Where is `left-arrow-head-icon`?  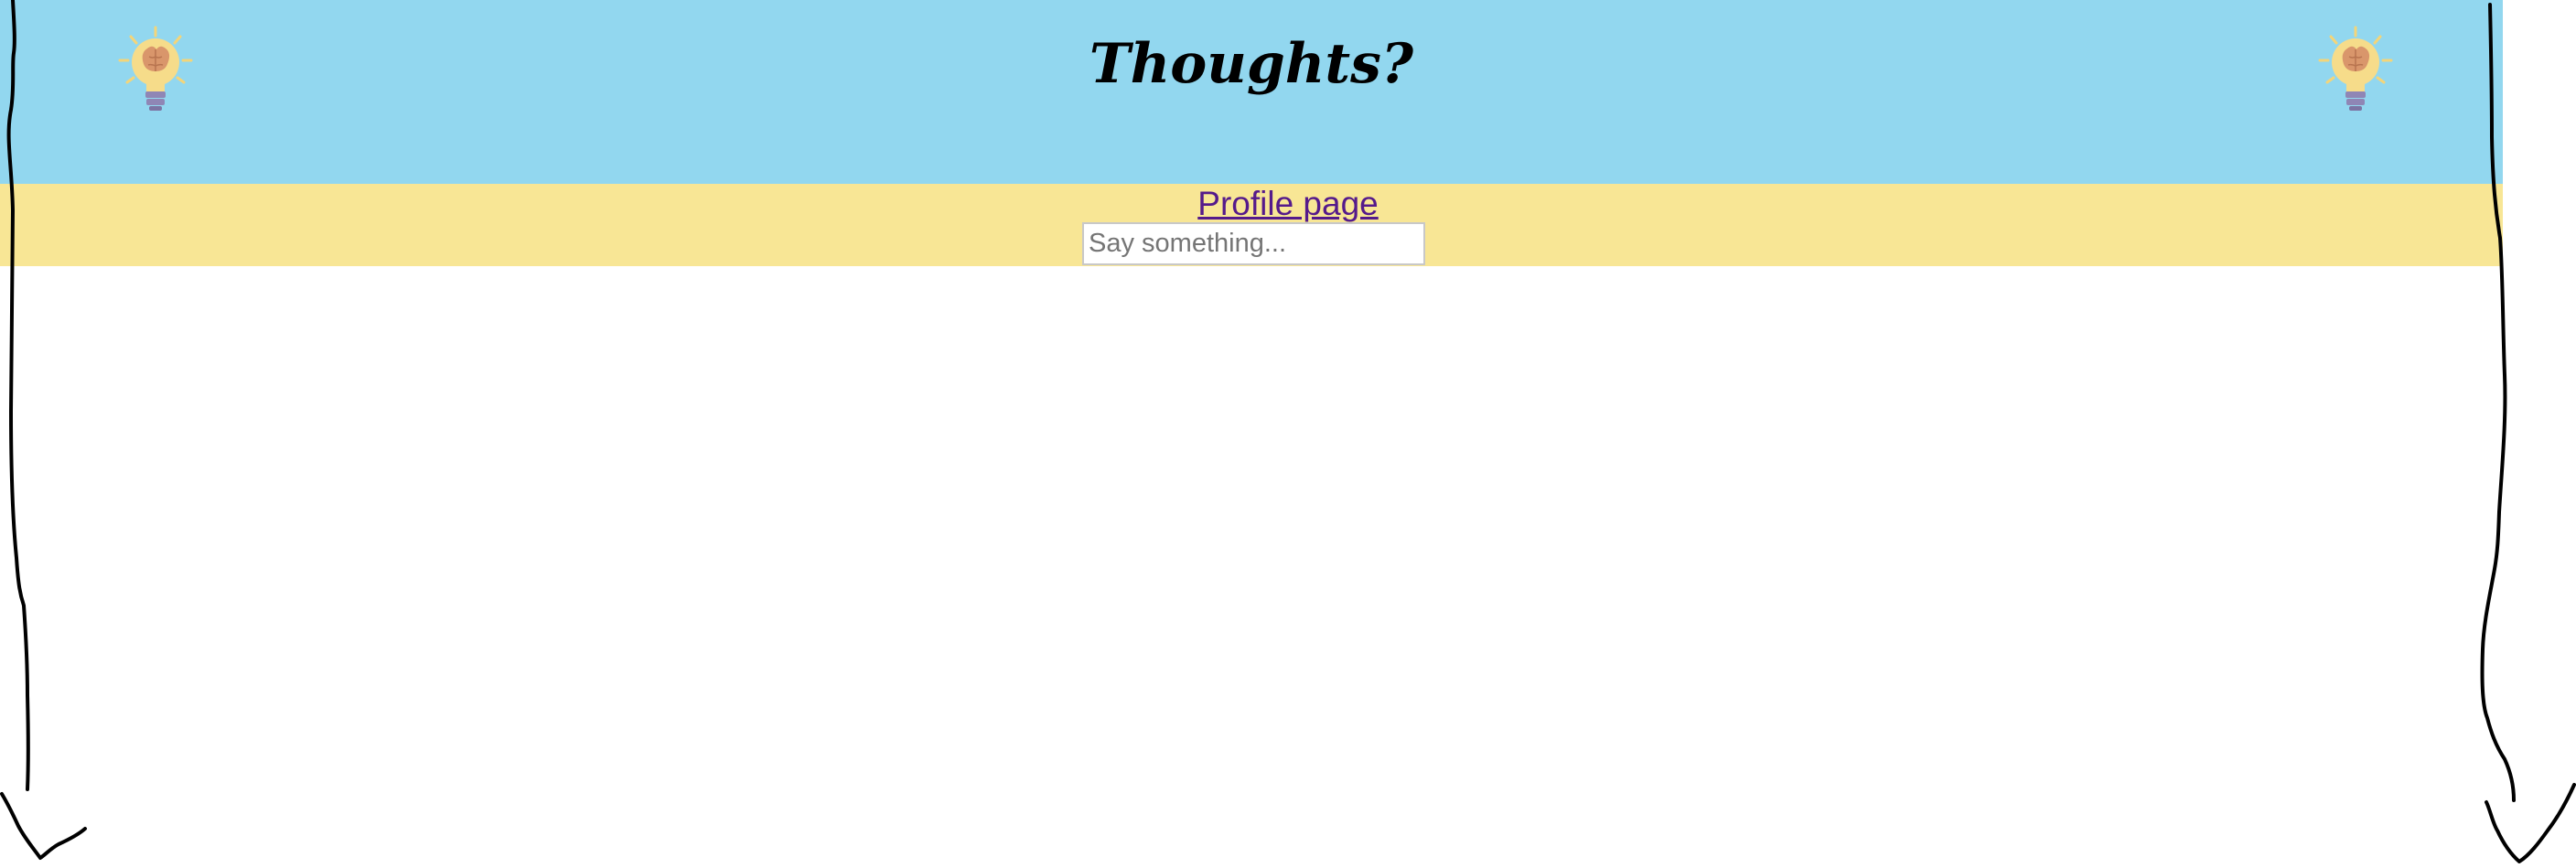 left-arrow-head-icon is located at coordinates (43, 826).